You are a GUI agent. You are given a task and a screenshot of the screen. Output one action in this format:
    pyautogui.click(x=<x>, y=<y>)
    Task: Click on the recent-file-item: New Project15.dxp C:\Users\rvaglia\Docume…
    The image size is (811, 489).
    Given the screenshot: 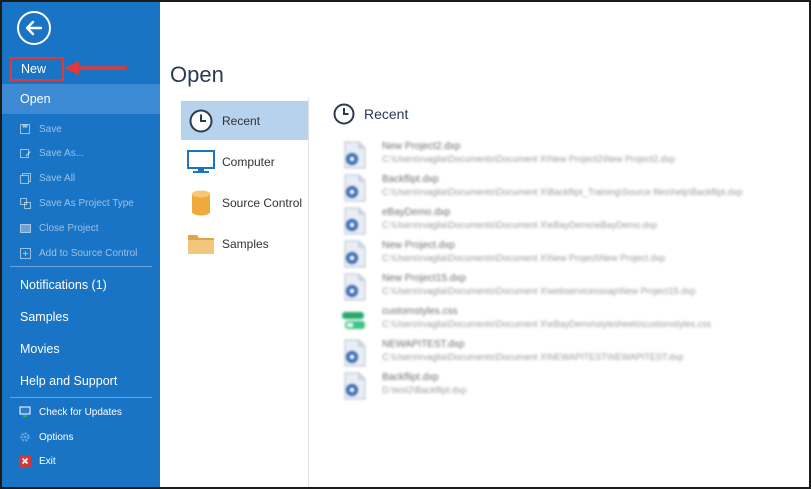 What is the action you would take?
    pyautogui.click(x=571, y=289)
    